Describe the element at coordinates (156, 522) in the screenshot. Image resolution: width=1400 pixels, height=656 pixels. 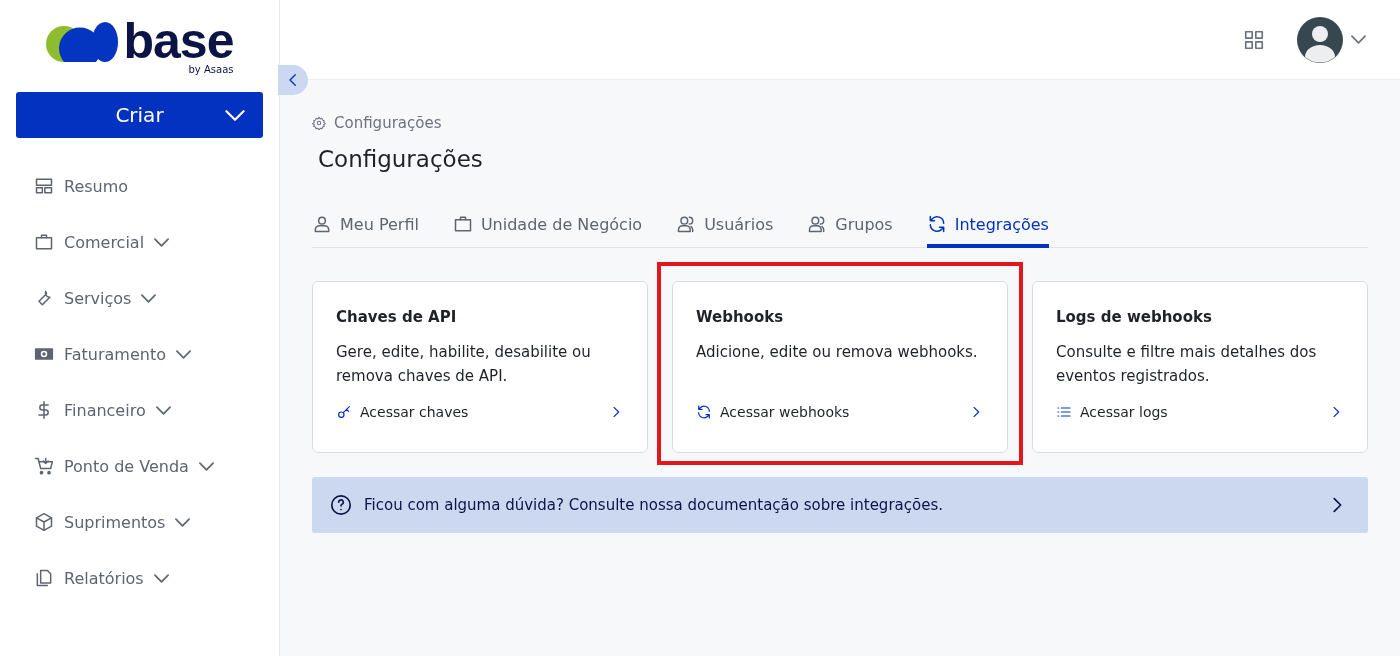
I see `sidebar-item: Suprimentos` at that location.